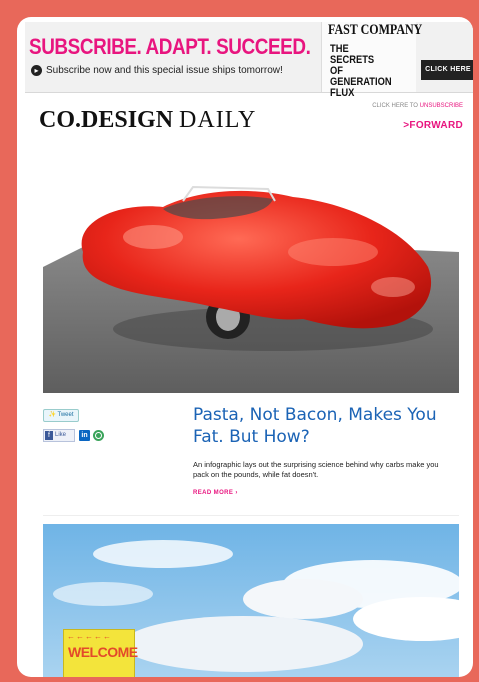  I want to click on forward-link: >FORWARD, so click(433, 125).